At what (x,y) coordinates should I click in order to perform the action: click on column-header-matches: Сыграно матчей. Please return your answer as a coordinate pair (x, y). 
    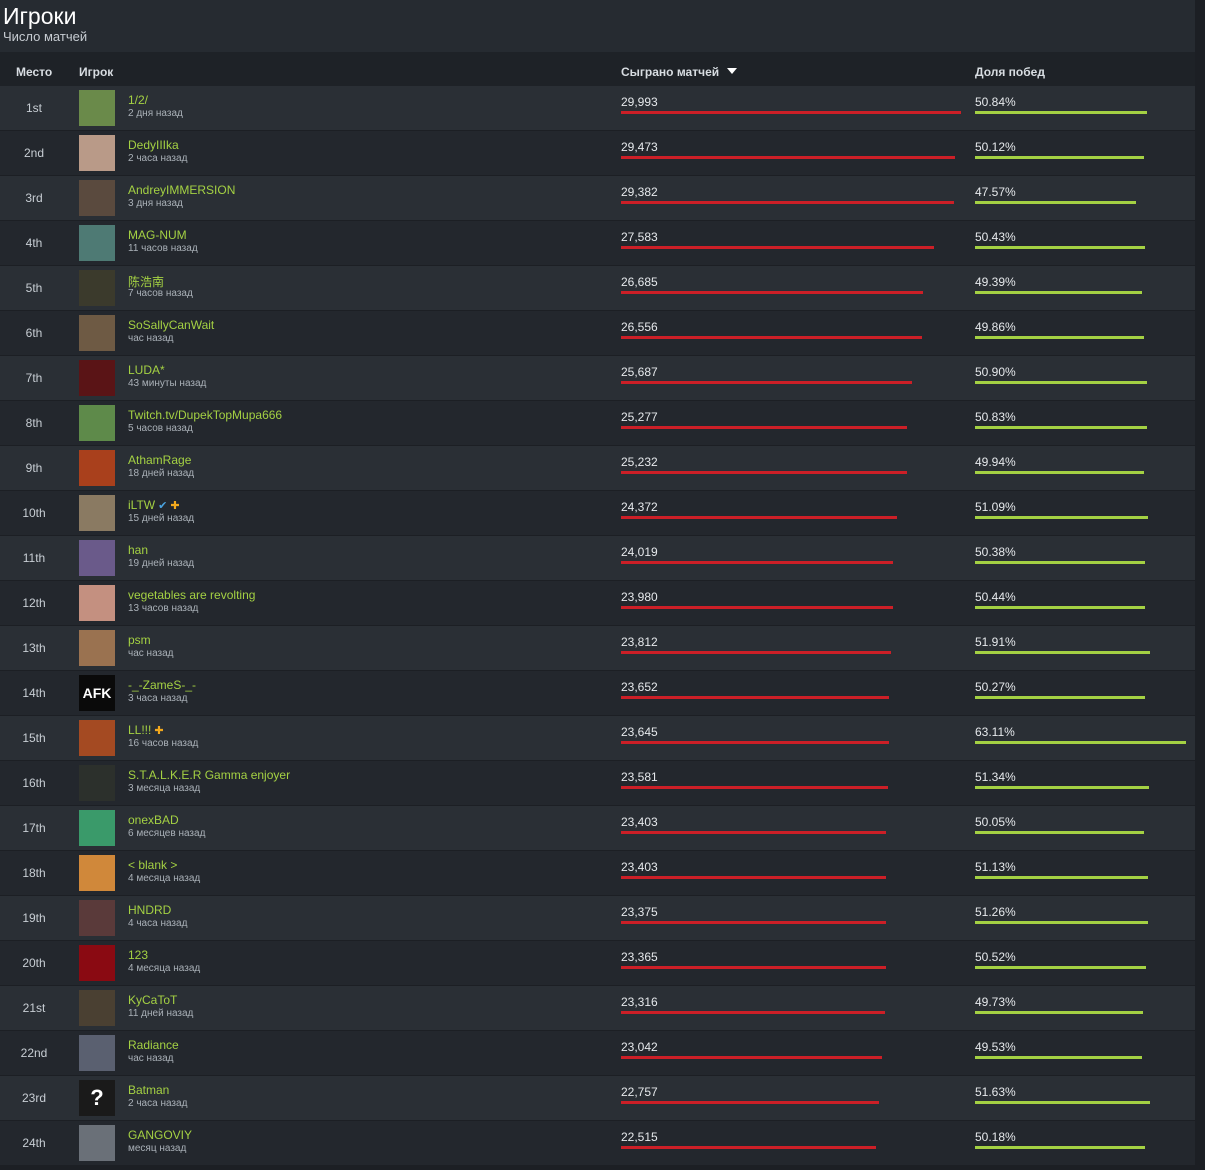
    Looking at the image, I should click on (679, 72).